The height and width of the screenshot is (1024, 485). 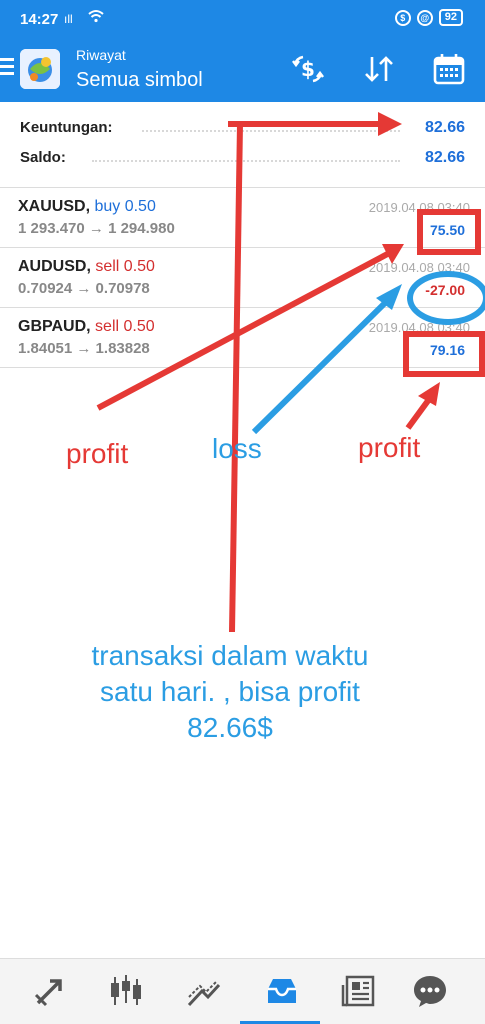 I want to click on chat-icon, so click(x=430, y=991).